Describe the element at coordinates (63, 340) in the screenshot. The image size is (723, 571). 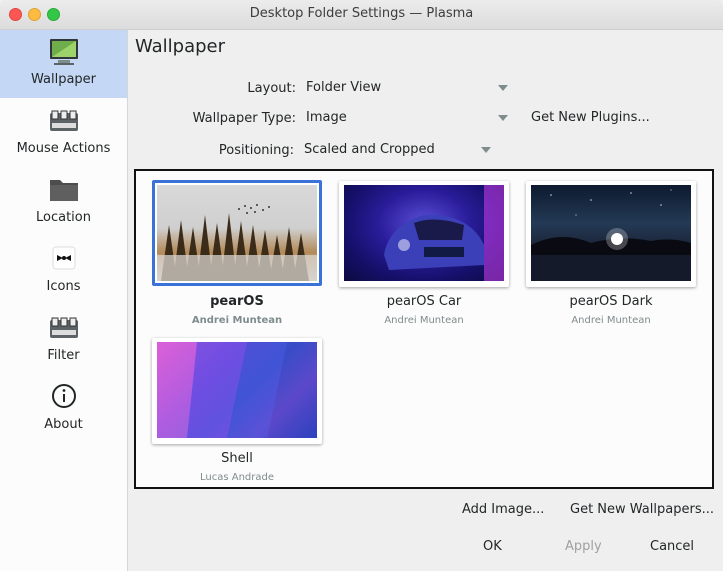
I see `sidebar-item-filter: Filter` at that location.